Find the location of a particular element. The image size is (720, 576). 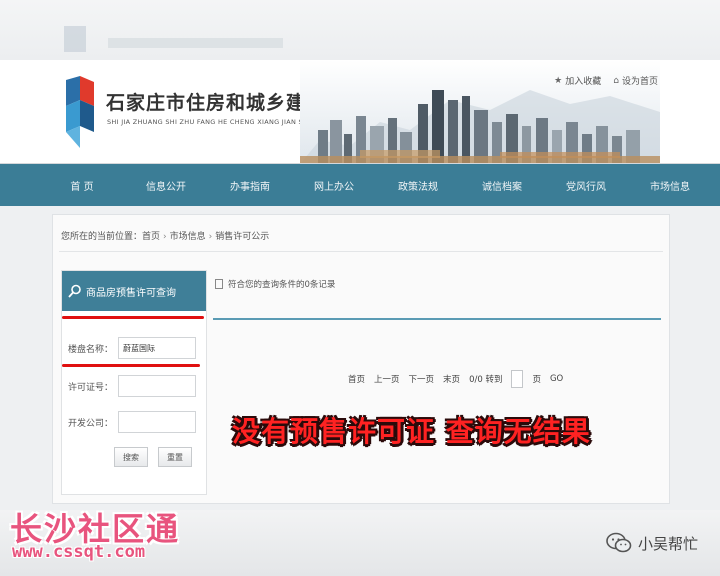

annotation-underline-field is located at coordinates (131, 365).